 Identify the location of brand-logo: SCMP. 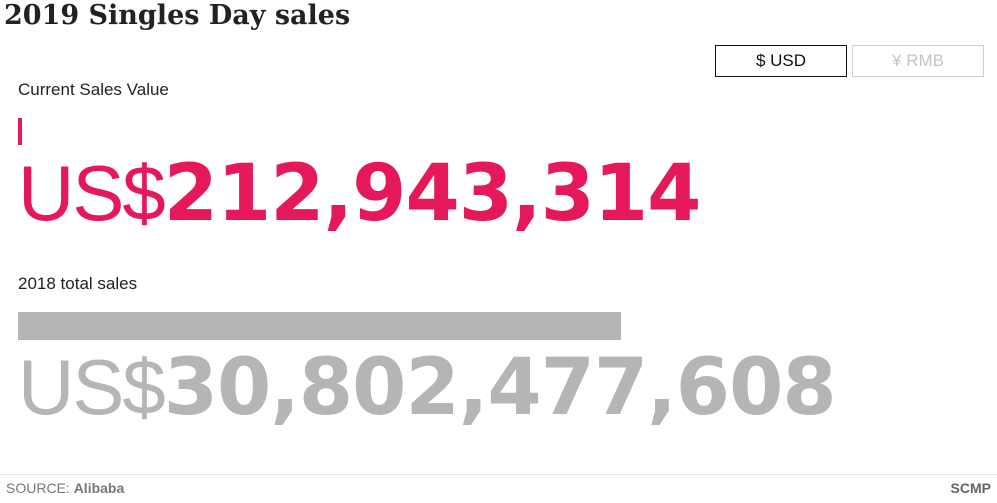
(970, 488).